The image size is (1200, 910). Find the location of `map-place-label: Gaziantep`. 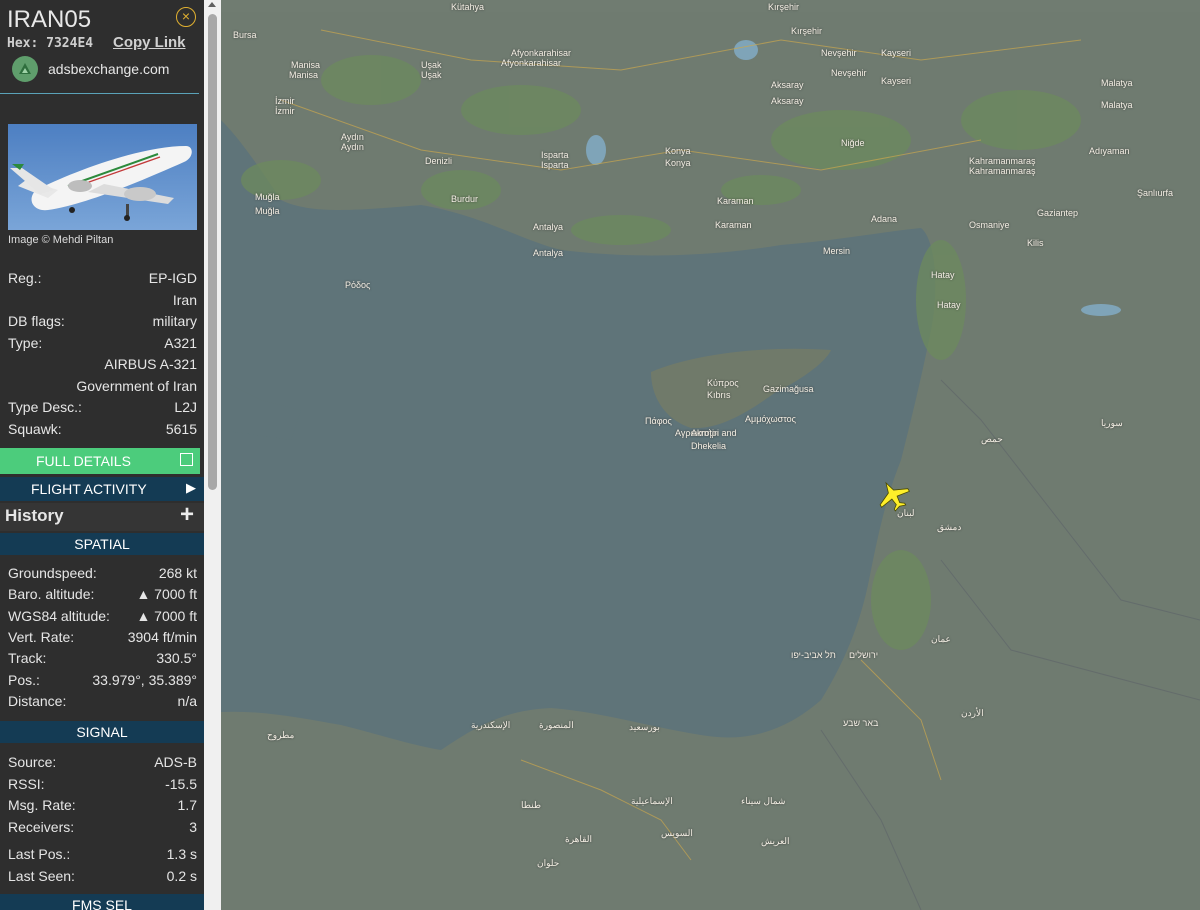

map-place-label: Gaziantep is located at coordinates (1058, 213).